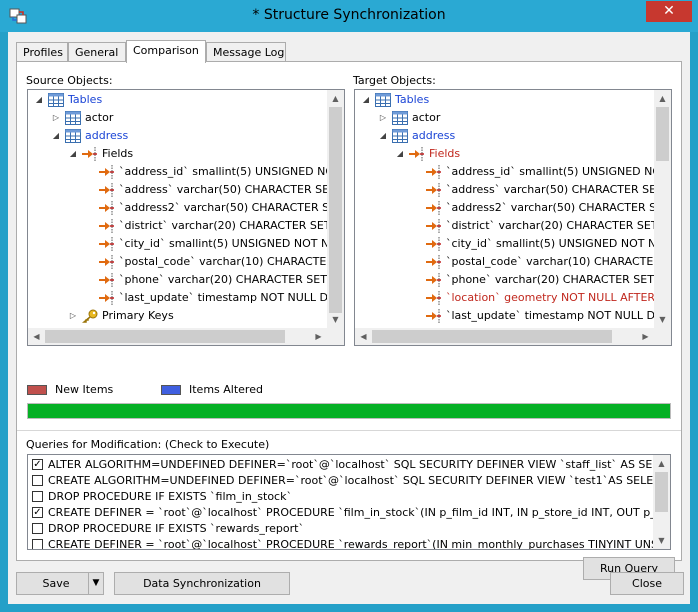 The height and width of the screenshot is (612, 698). I want to click on target-tree-vscroll: ▲ ▼, so click(662, 209).